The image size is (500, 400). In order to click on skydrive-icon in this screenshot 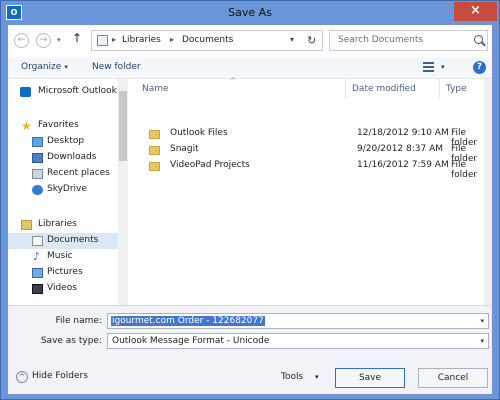, I will do `click(37, 190)`.